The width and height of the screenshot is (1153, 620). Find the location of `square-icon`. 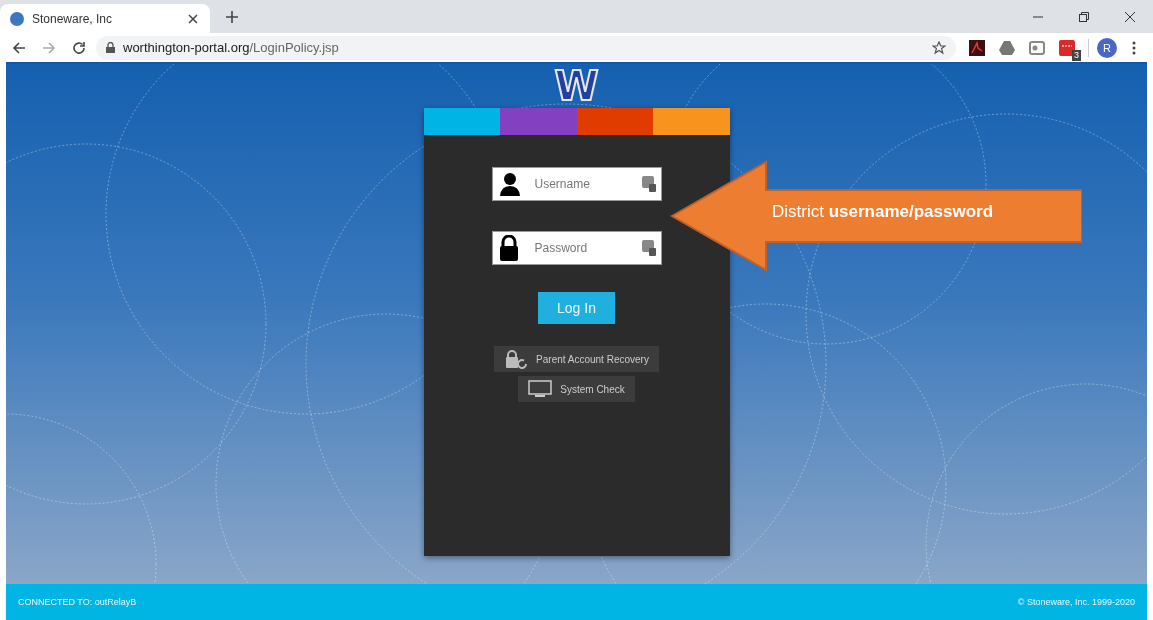

square-icon is located at coordinates (1037, 47).